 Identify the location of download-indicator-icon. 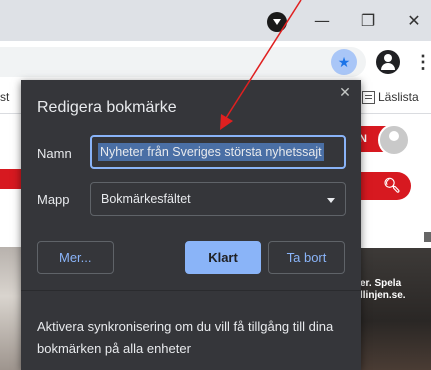
(277, 22).